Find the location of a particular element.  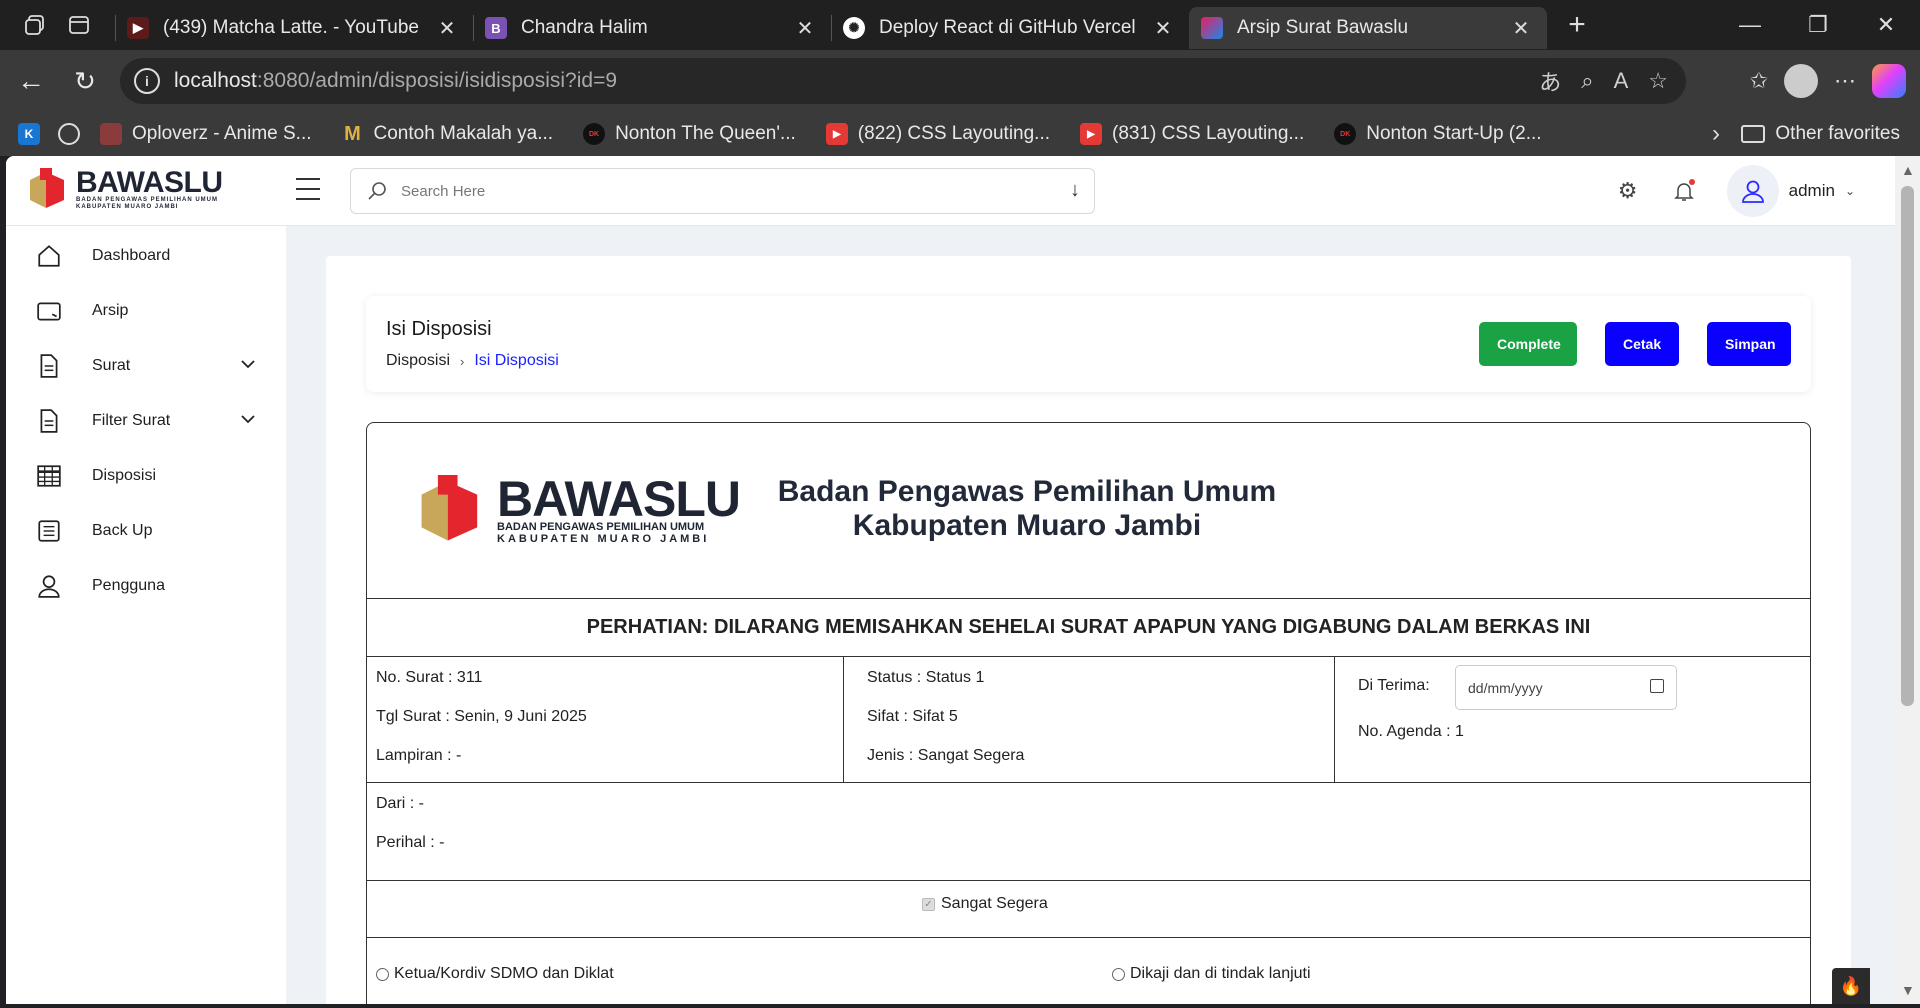

refresh-icon: ↻ is located at coordinates (85, 81).